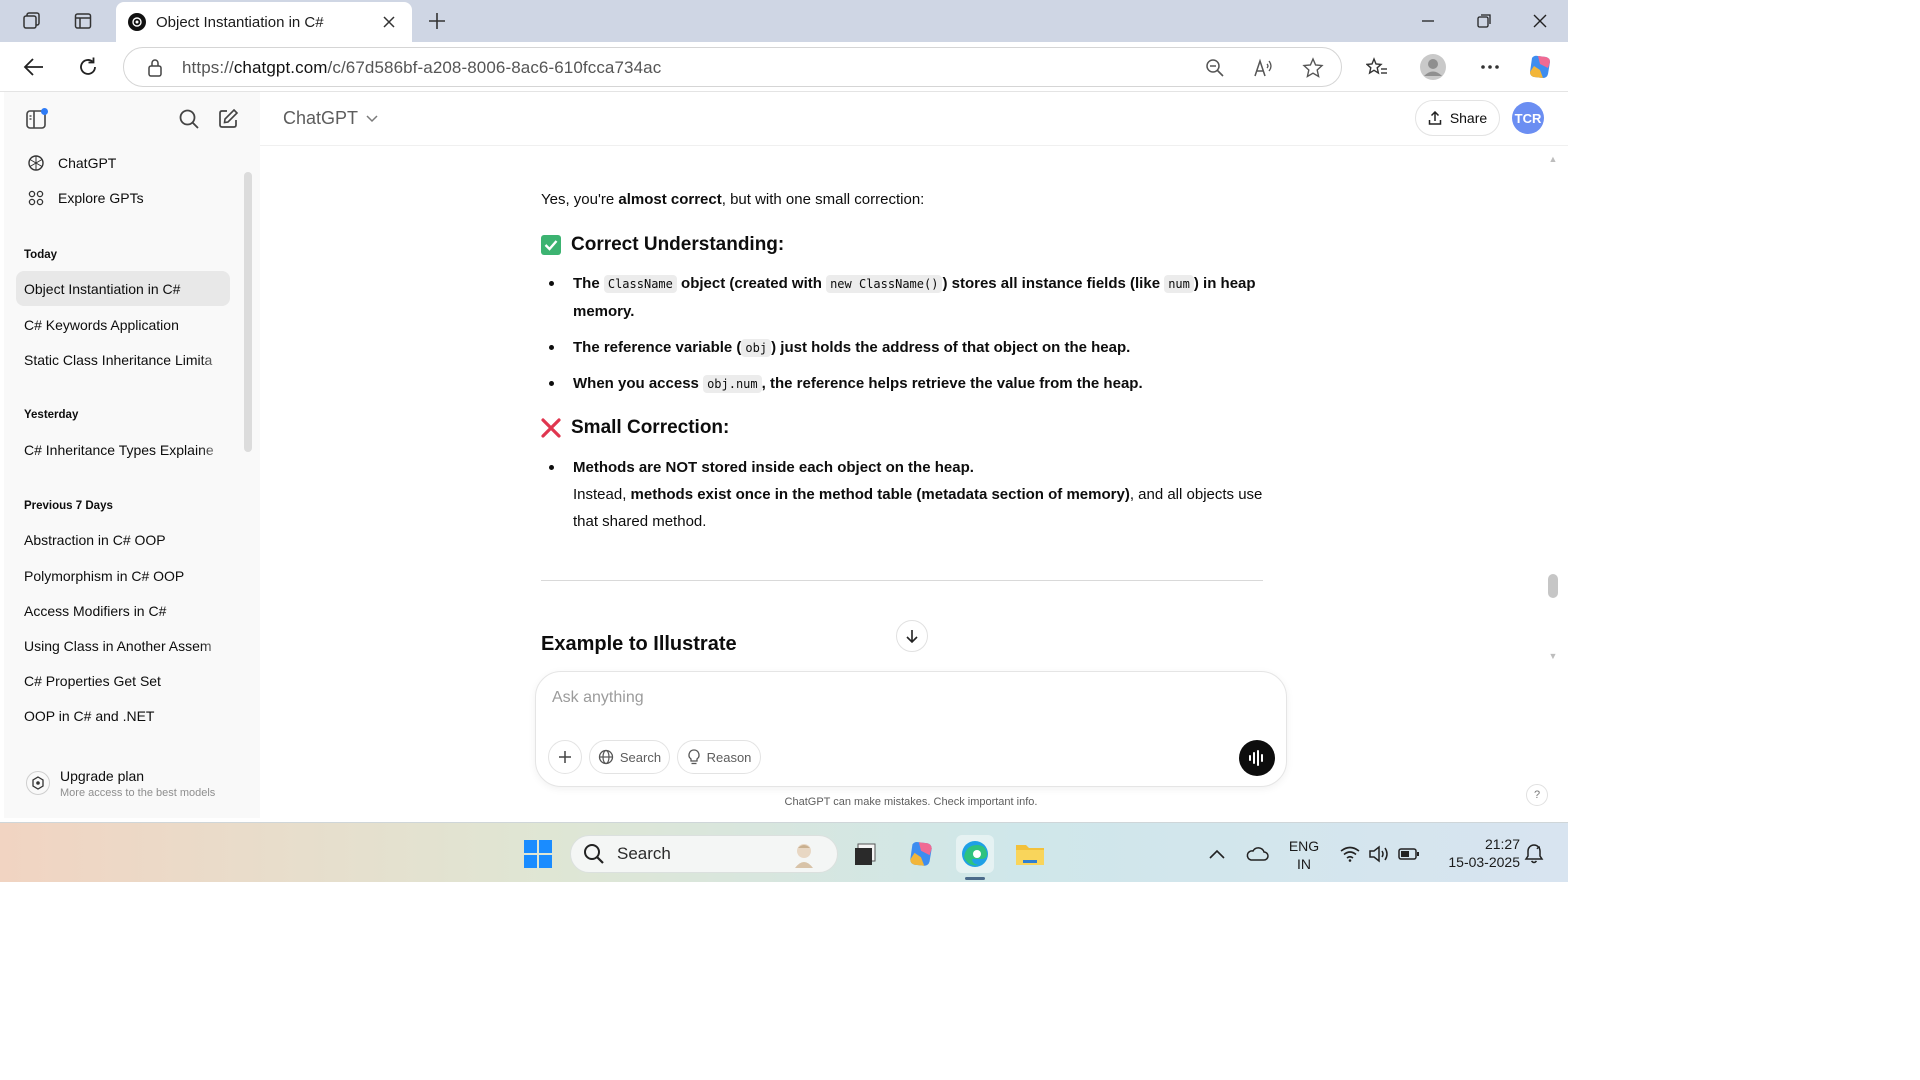  Describe the element at coordinates (902, 580) in the screenshot. I see `divider` at that location.